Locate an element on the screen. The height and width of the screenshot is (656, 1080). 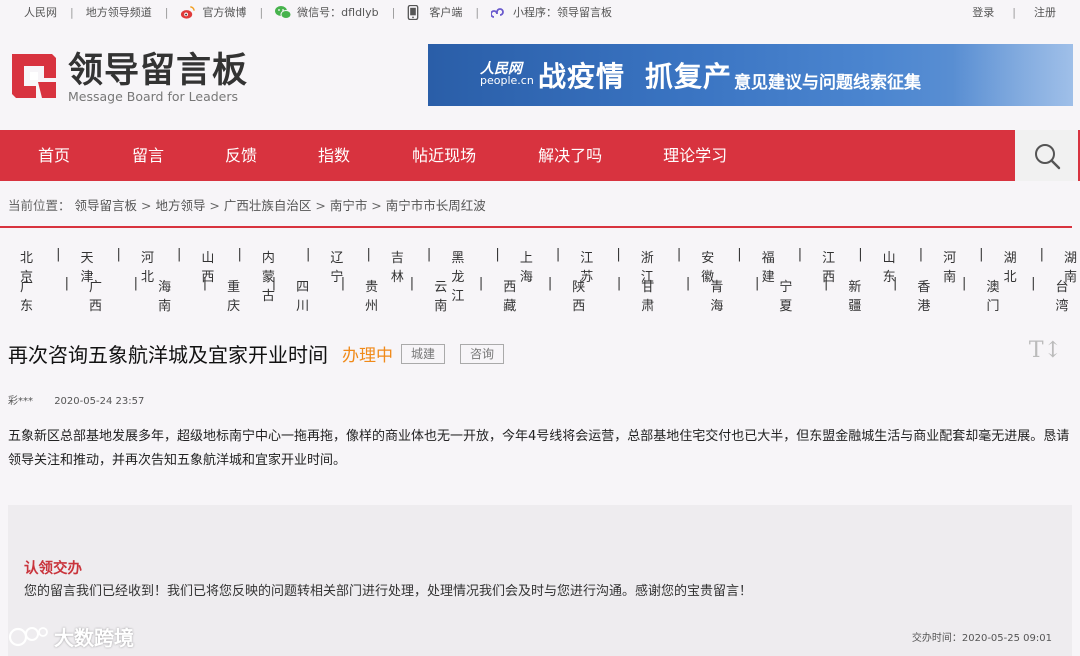
breadcrumb-item: 地方领导 is located at coordinates (180, 205).